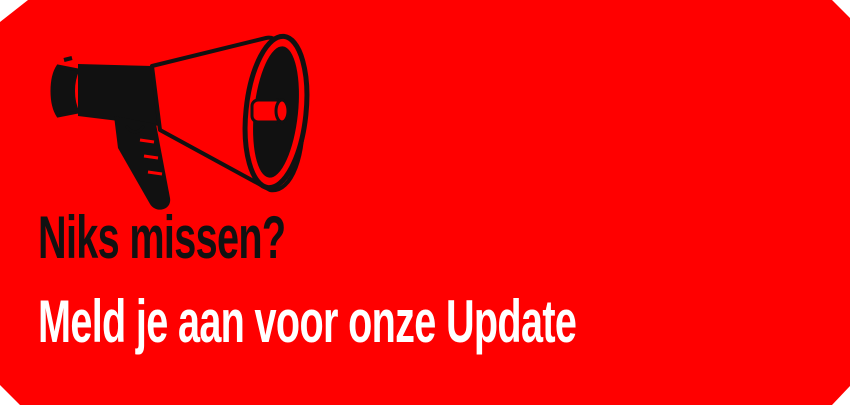 The height and width of the screenshot is (405, 850). What do you see at coordinates (180, 121) in the screenshot?
I see `megaphone-icon` at bounding box center [180, 121].